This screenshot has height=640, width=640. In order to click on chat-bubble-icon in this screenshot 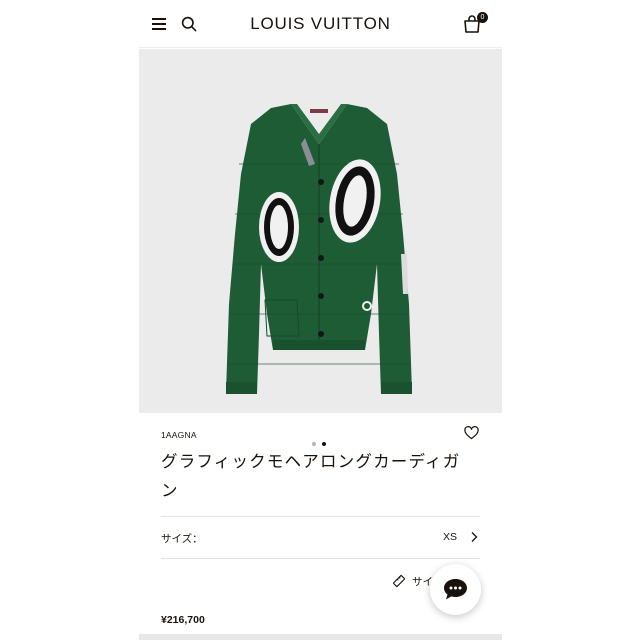, I will do `click(455, 589)`.